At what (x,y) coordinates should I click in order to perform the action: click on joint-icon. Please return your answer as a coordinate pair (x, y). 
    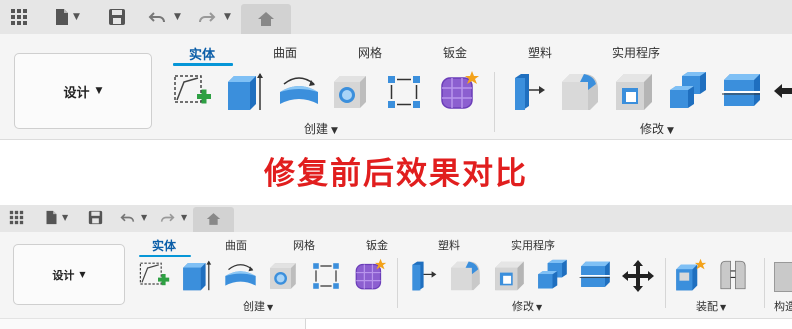
    Looking at the image, I should click on (733, 275).